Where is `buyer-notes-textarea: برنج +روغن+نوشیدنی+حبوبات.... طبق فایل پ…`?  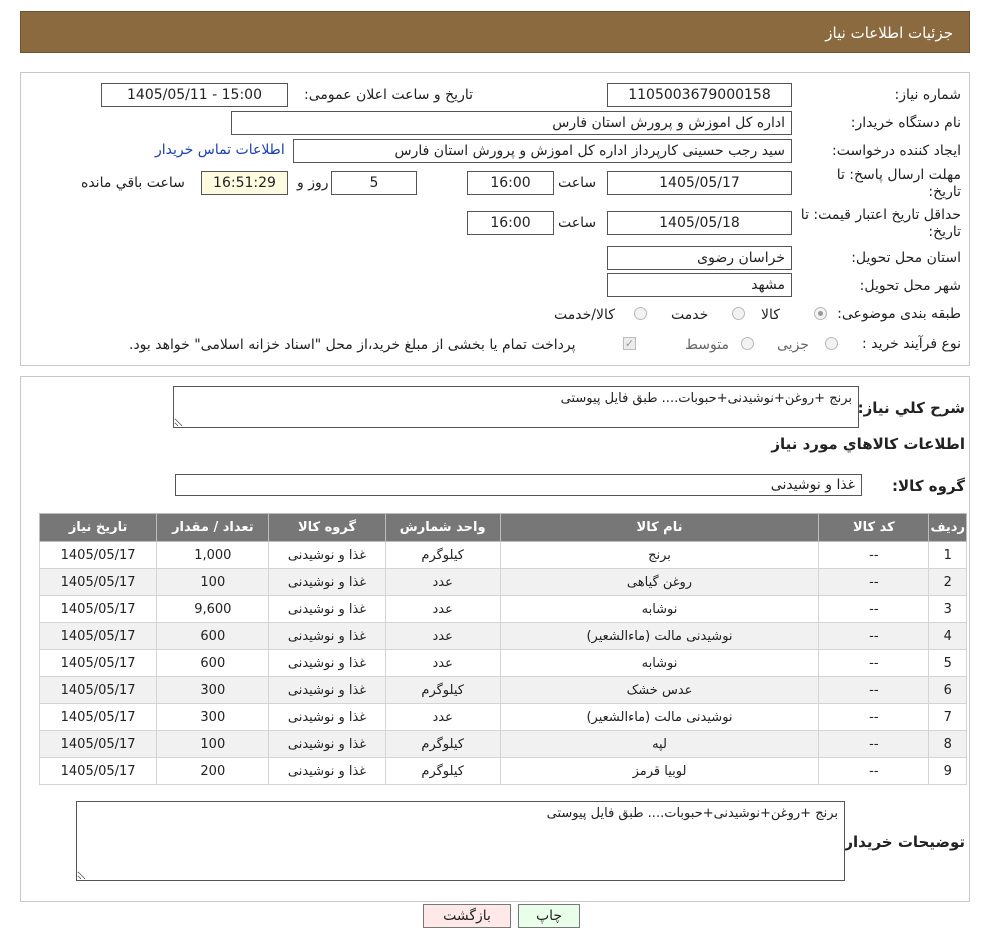 buyer-notes-textarea: برنج +روغن+نوشیدنی+حبوبات.... طبق فایل پ… is located at coordinates (460, 841).